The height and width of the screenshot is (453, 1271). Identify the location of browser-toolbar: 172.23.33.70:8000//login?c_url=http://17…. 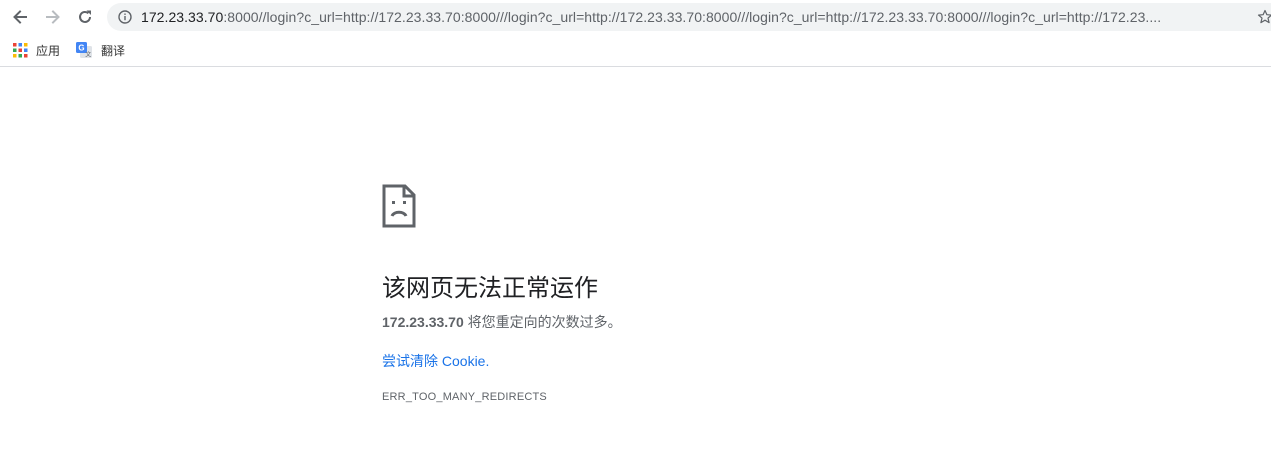
(635, 17).